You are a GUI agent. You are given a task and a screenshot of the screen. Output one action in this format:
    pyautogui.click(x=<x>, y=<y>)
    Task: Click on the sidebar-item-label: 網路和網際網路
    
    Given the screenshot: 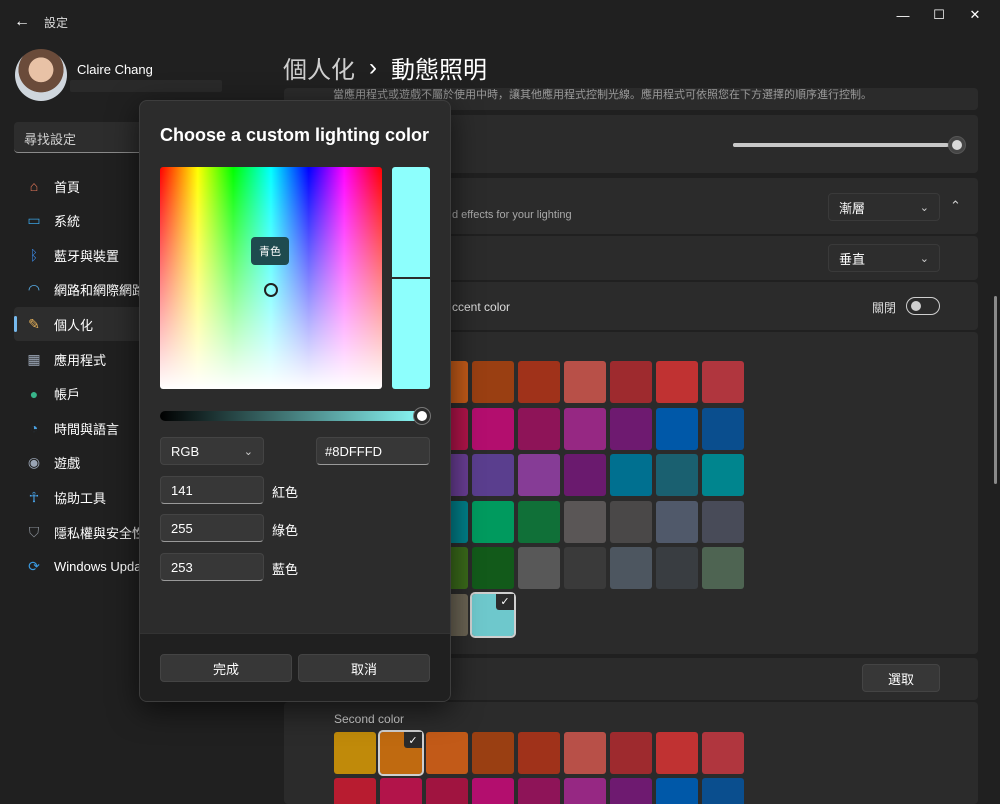 What is the action you would take?
    pyautogui.click(x=100, y=291)
    